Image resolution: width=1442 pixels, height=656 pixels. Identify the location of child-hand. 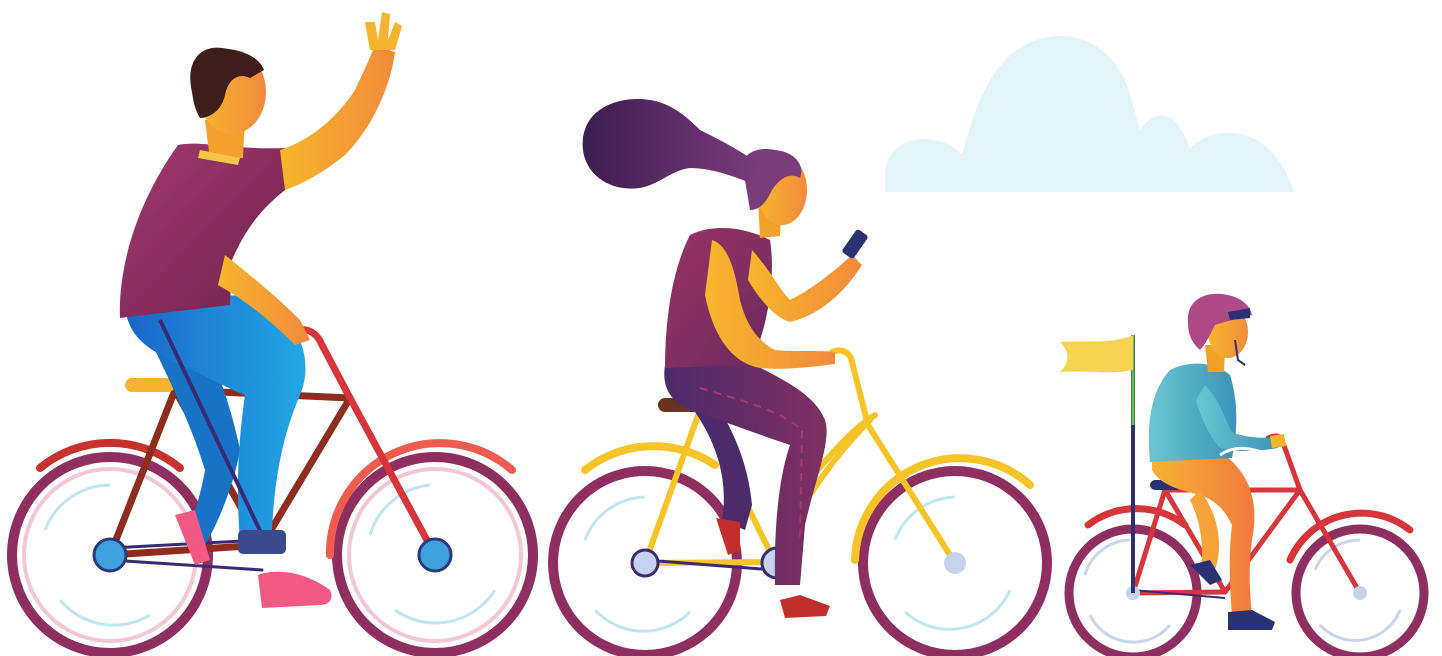
(1278, 441).